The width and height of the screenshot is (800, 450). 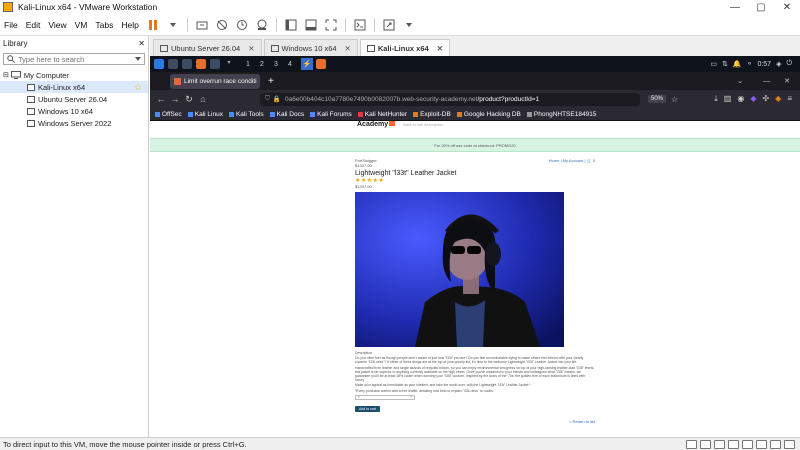 What do you see at coordinates (657, 99) in the screenshot?
I see `zoom-level: 50%` at bounding box center [657, 99].